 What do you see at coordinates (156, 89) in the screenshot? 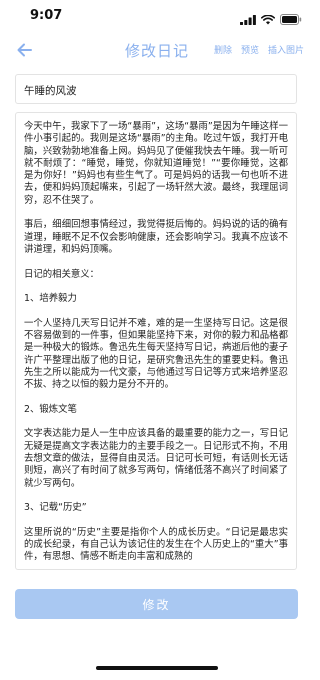
I see `title-input: 午睡的风波` at bounding box center [156, 89].